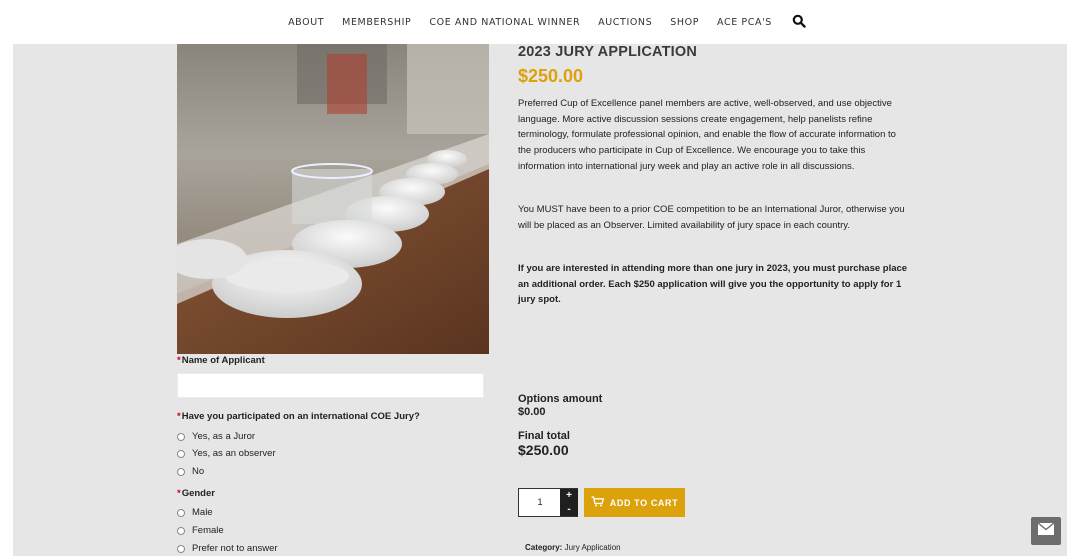 The image size is (1080, 556). Describe the element at coordinates (376, 22) in the screenshot. I see `nav-membership: MEMBERSHIP` at that location.